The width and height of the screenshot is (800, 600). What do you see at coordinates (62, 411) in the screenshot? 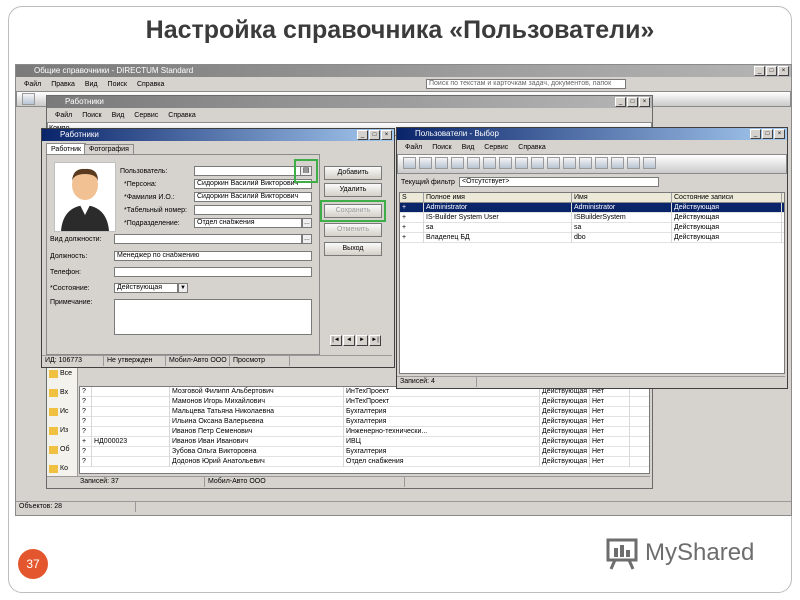
I see `folder-item: Ис` at bounding box center [62, 411].